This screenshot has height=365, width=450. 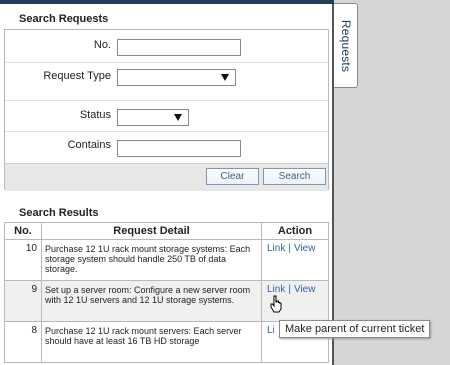 What do you see at coordinates (167, 2) in the screenshot?
I see `top-bar` at bounding box center [167, 2].